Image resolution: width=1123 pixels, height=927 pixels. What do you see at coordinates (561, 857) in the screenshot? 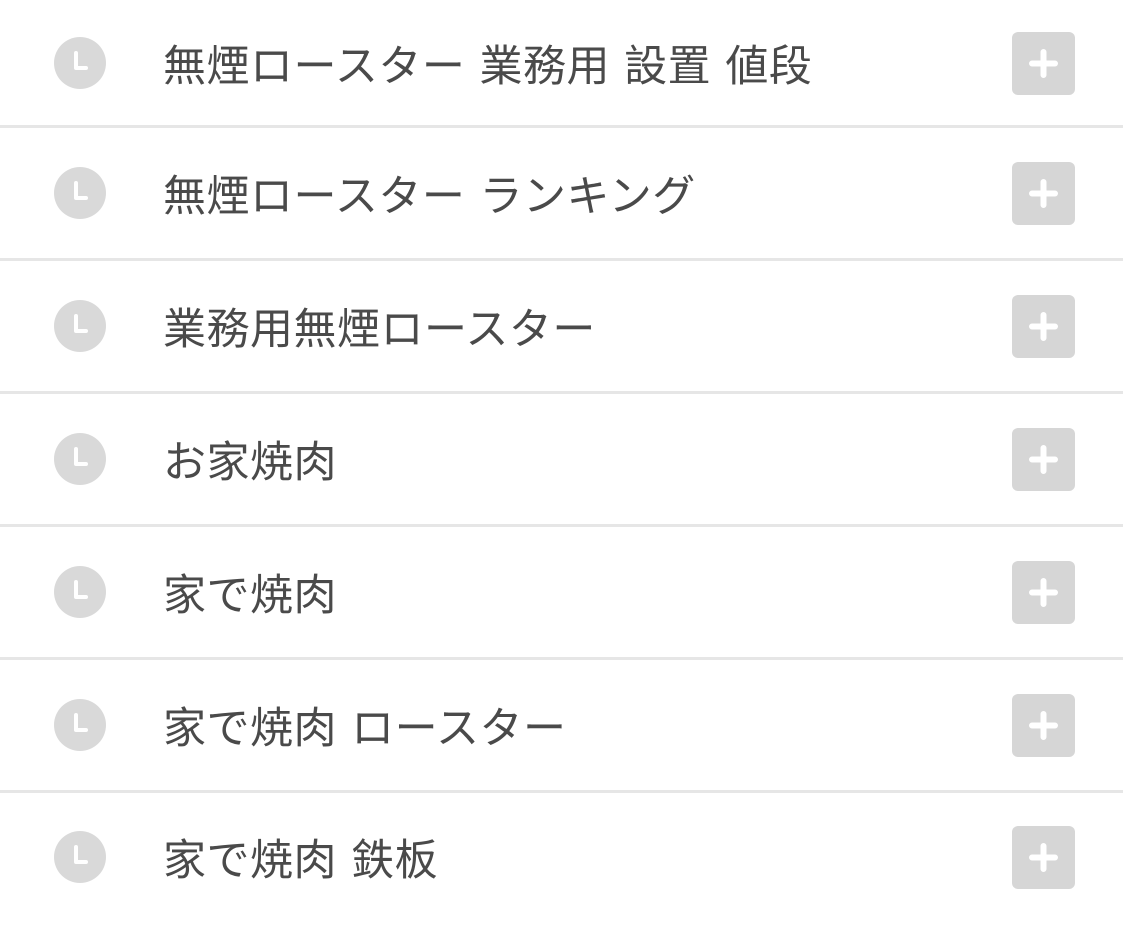
I see `list-item: 家で焼肉 鉄板` at bounding box center [561, 857].